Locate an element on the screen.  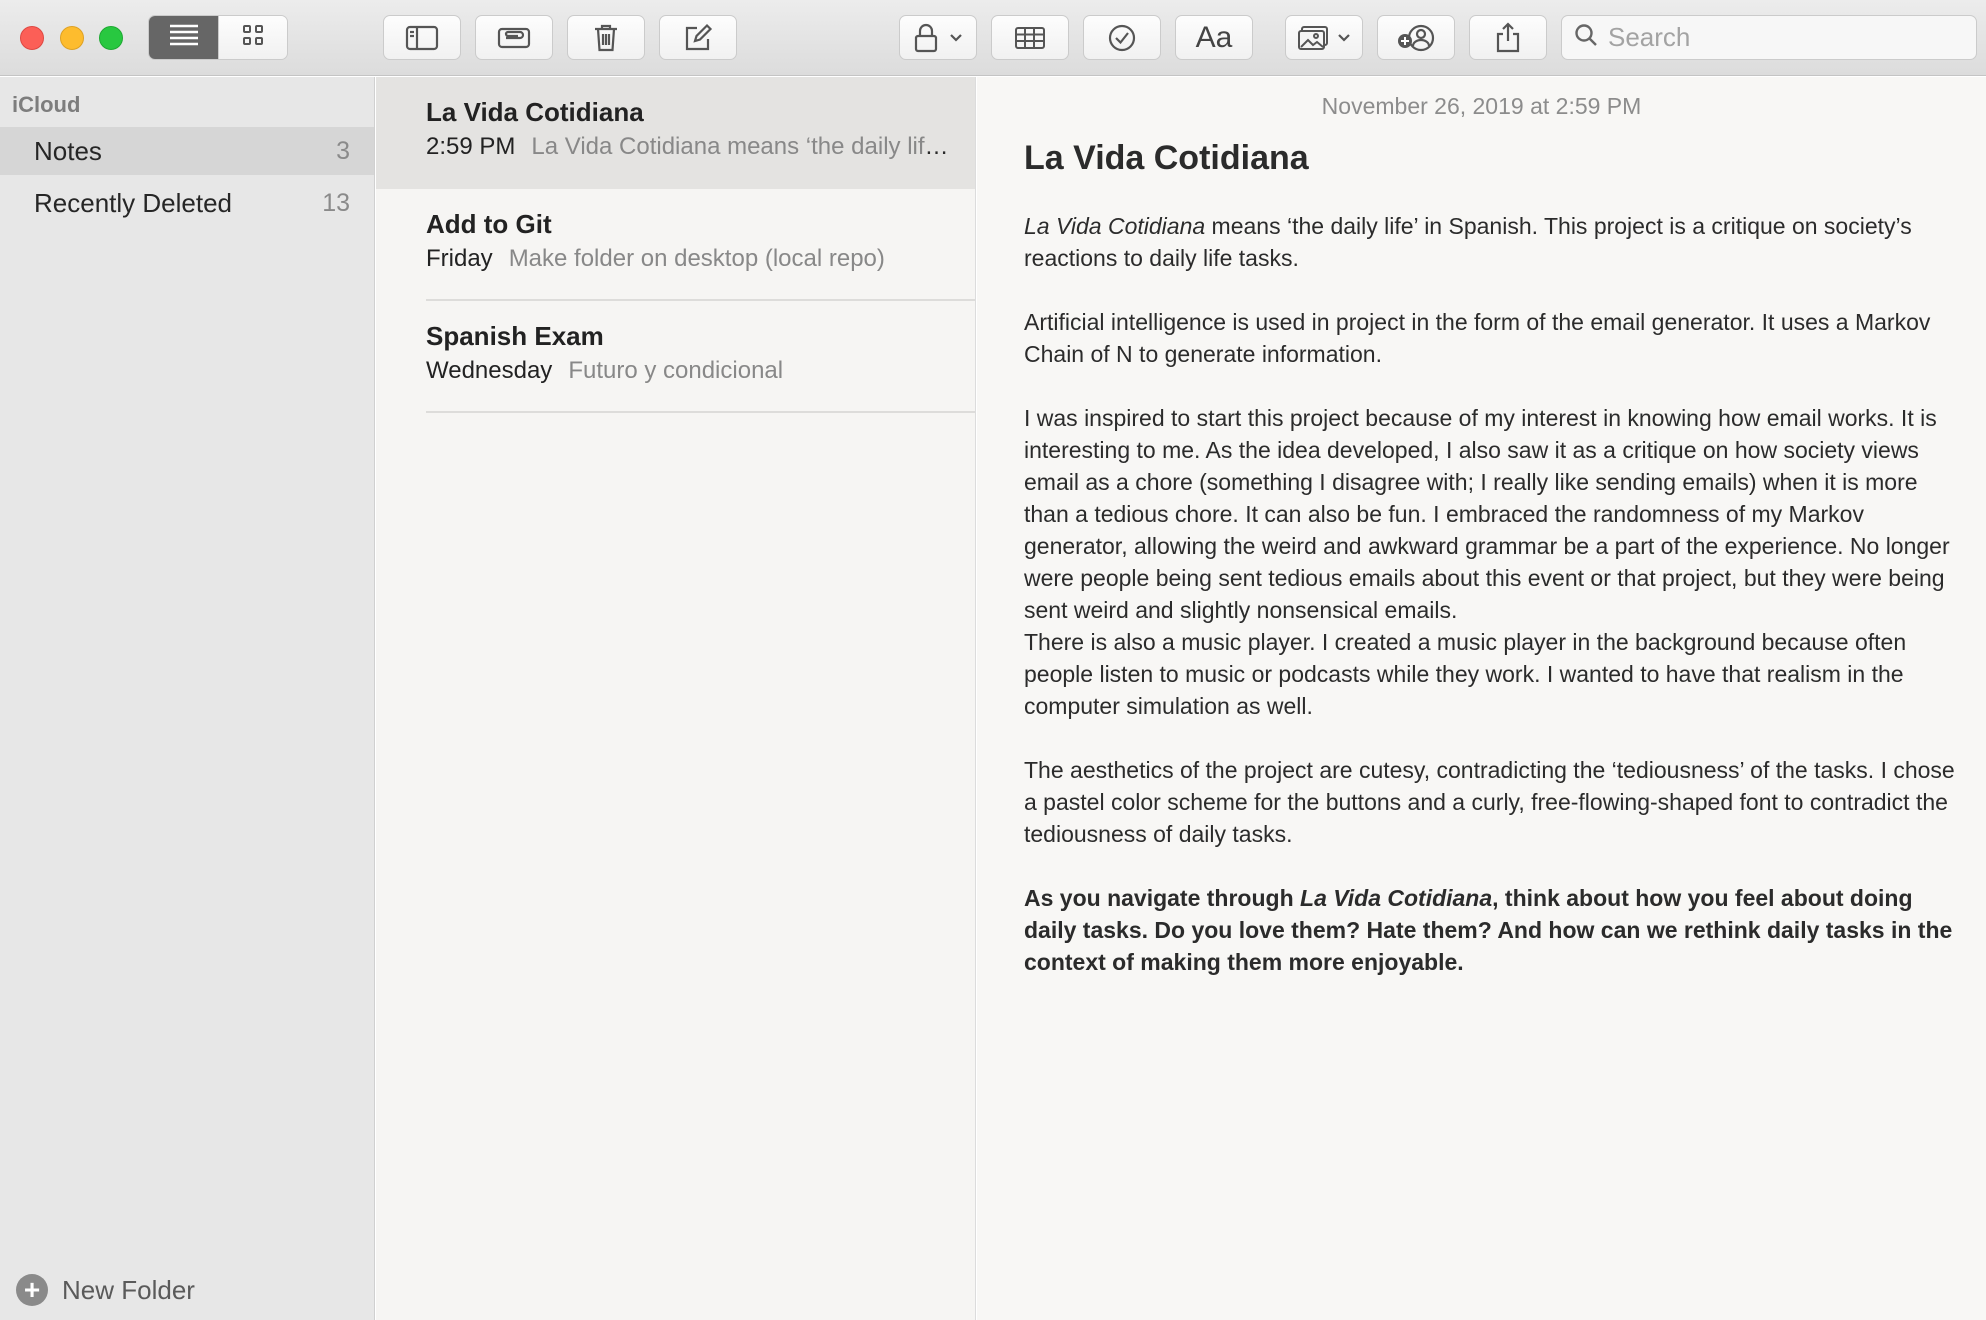
toolbar: Aa is located at coordinates (993, 38).